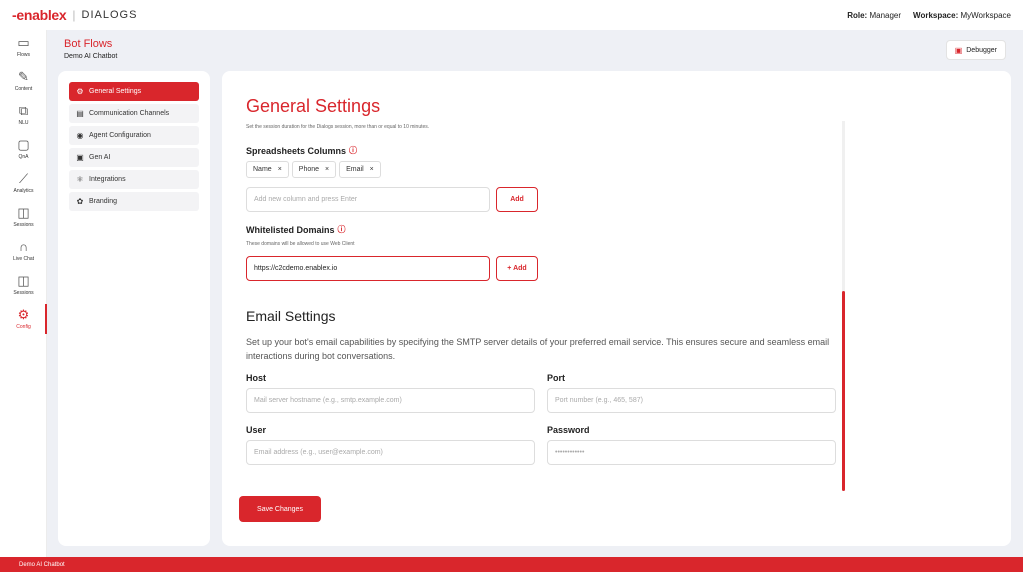 The image size is (1023, 576). Describe the element at coordinates (843, 391) in the screenshot. I see `scrollbar-thumb` at that location.